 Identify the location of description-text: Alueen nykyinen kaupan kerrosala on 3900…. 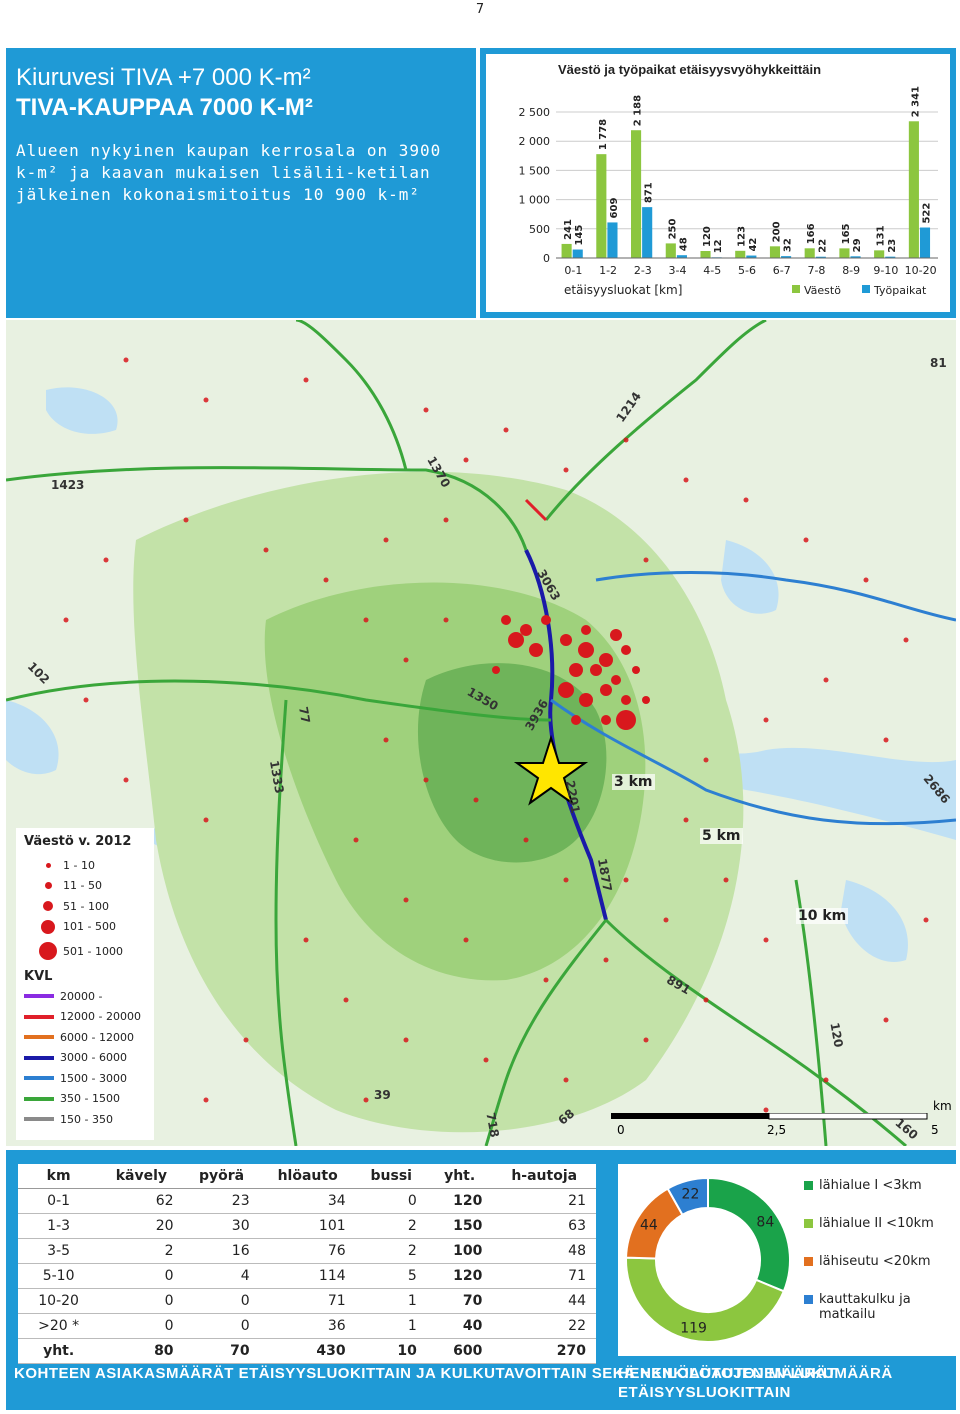
(229, 172).